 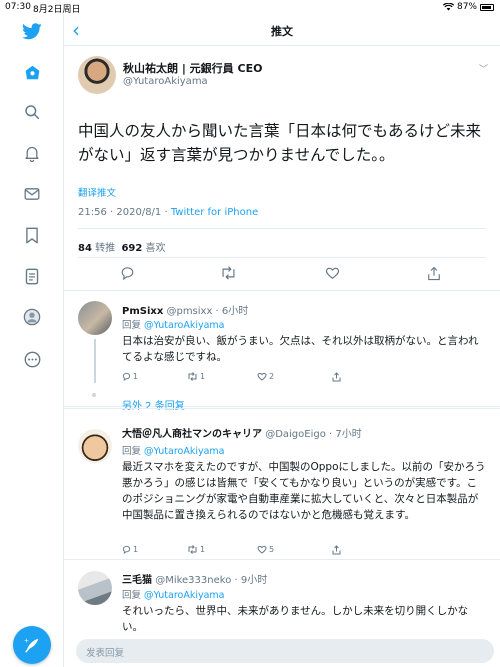 I want to click on reply-author-name: PmSixx, so click(x=142, y=311).